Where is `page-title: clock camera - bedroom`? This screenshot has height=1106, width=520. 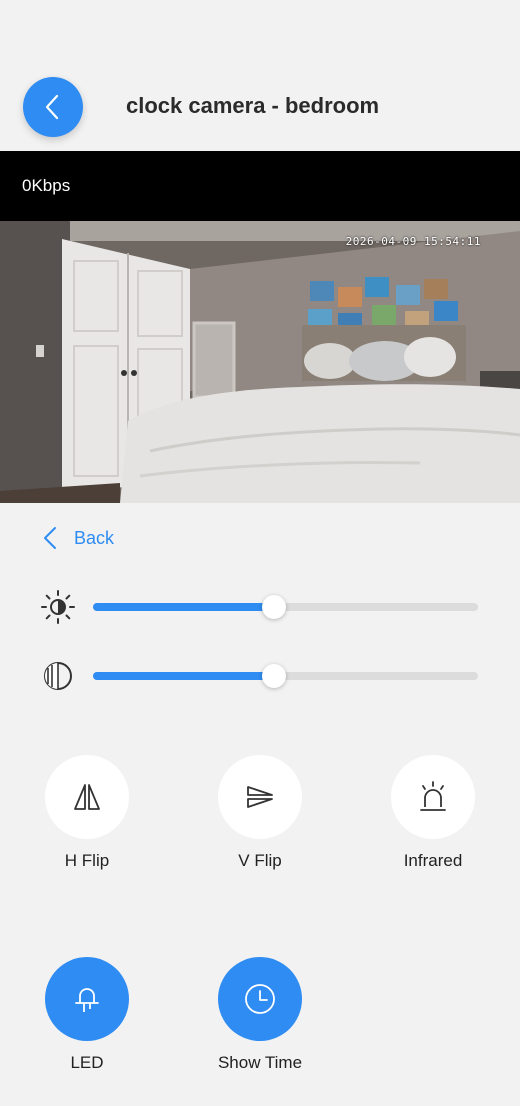
page-title: clock camera - bedroom is located at coordinates (253, 105).